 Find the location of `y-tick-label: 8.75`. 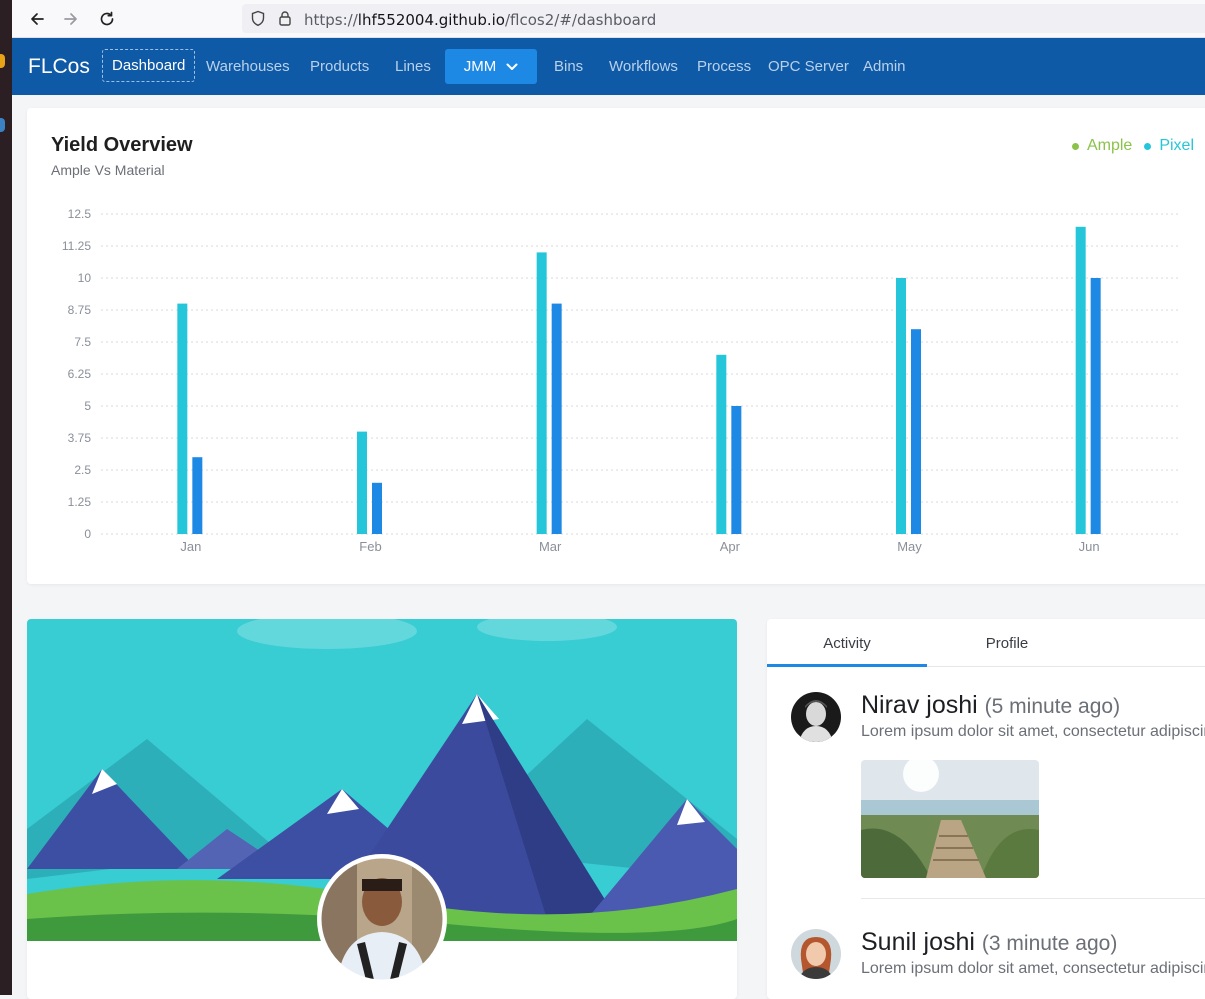

y-tick-label: 8.75 is located at coordinates (80, 310).